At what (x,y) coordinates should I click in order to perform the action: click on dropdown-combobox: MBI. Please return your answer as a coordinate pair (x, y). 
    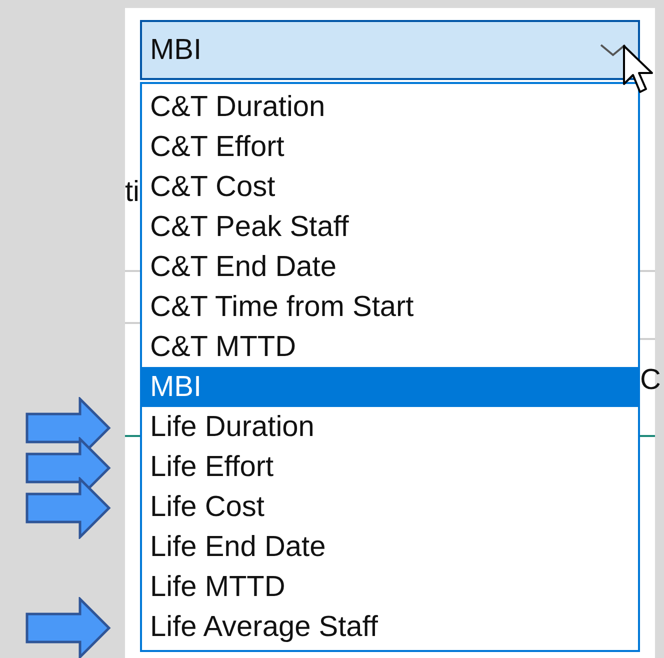
    Looking at the image, I should click on (390, 50).